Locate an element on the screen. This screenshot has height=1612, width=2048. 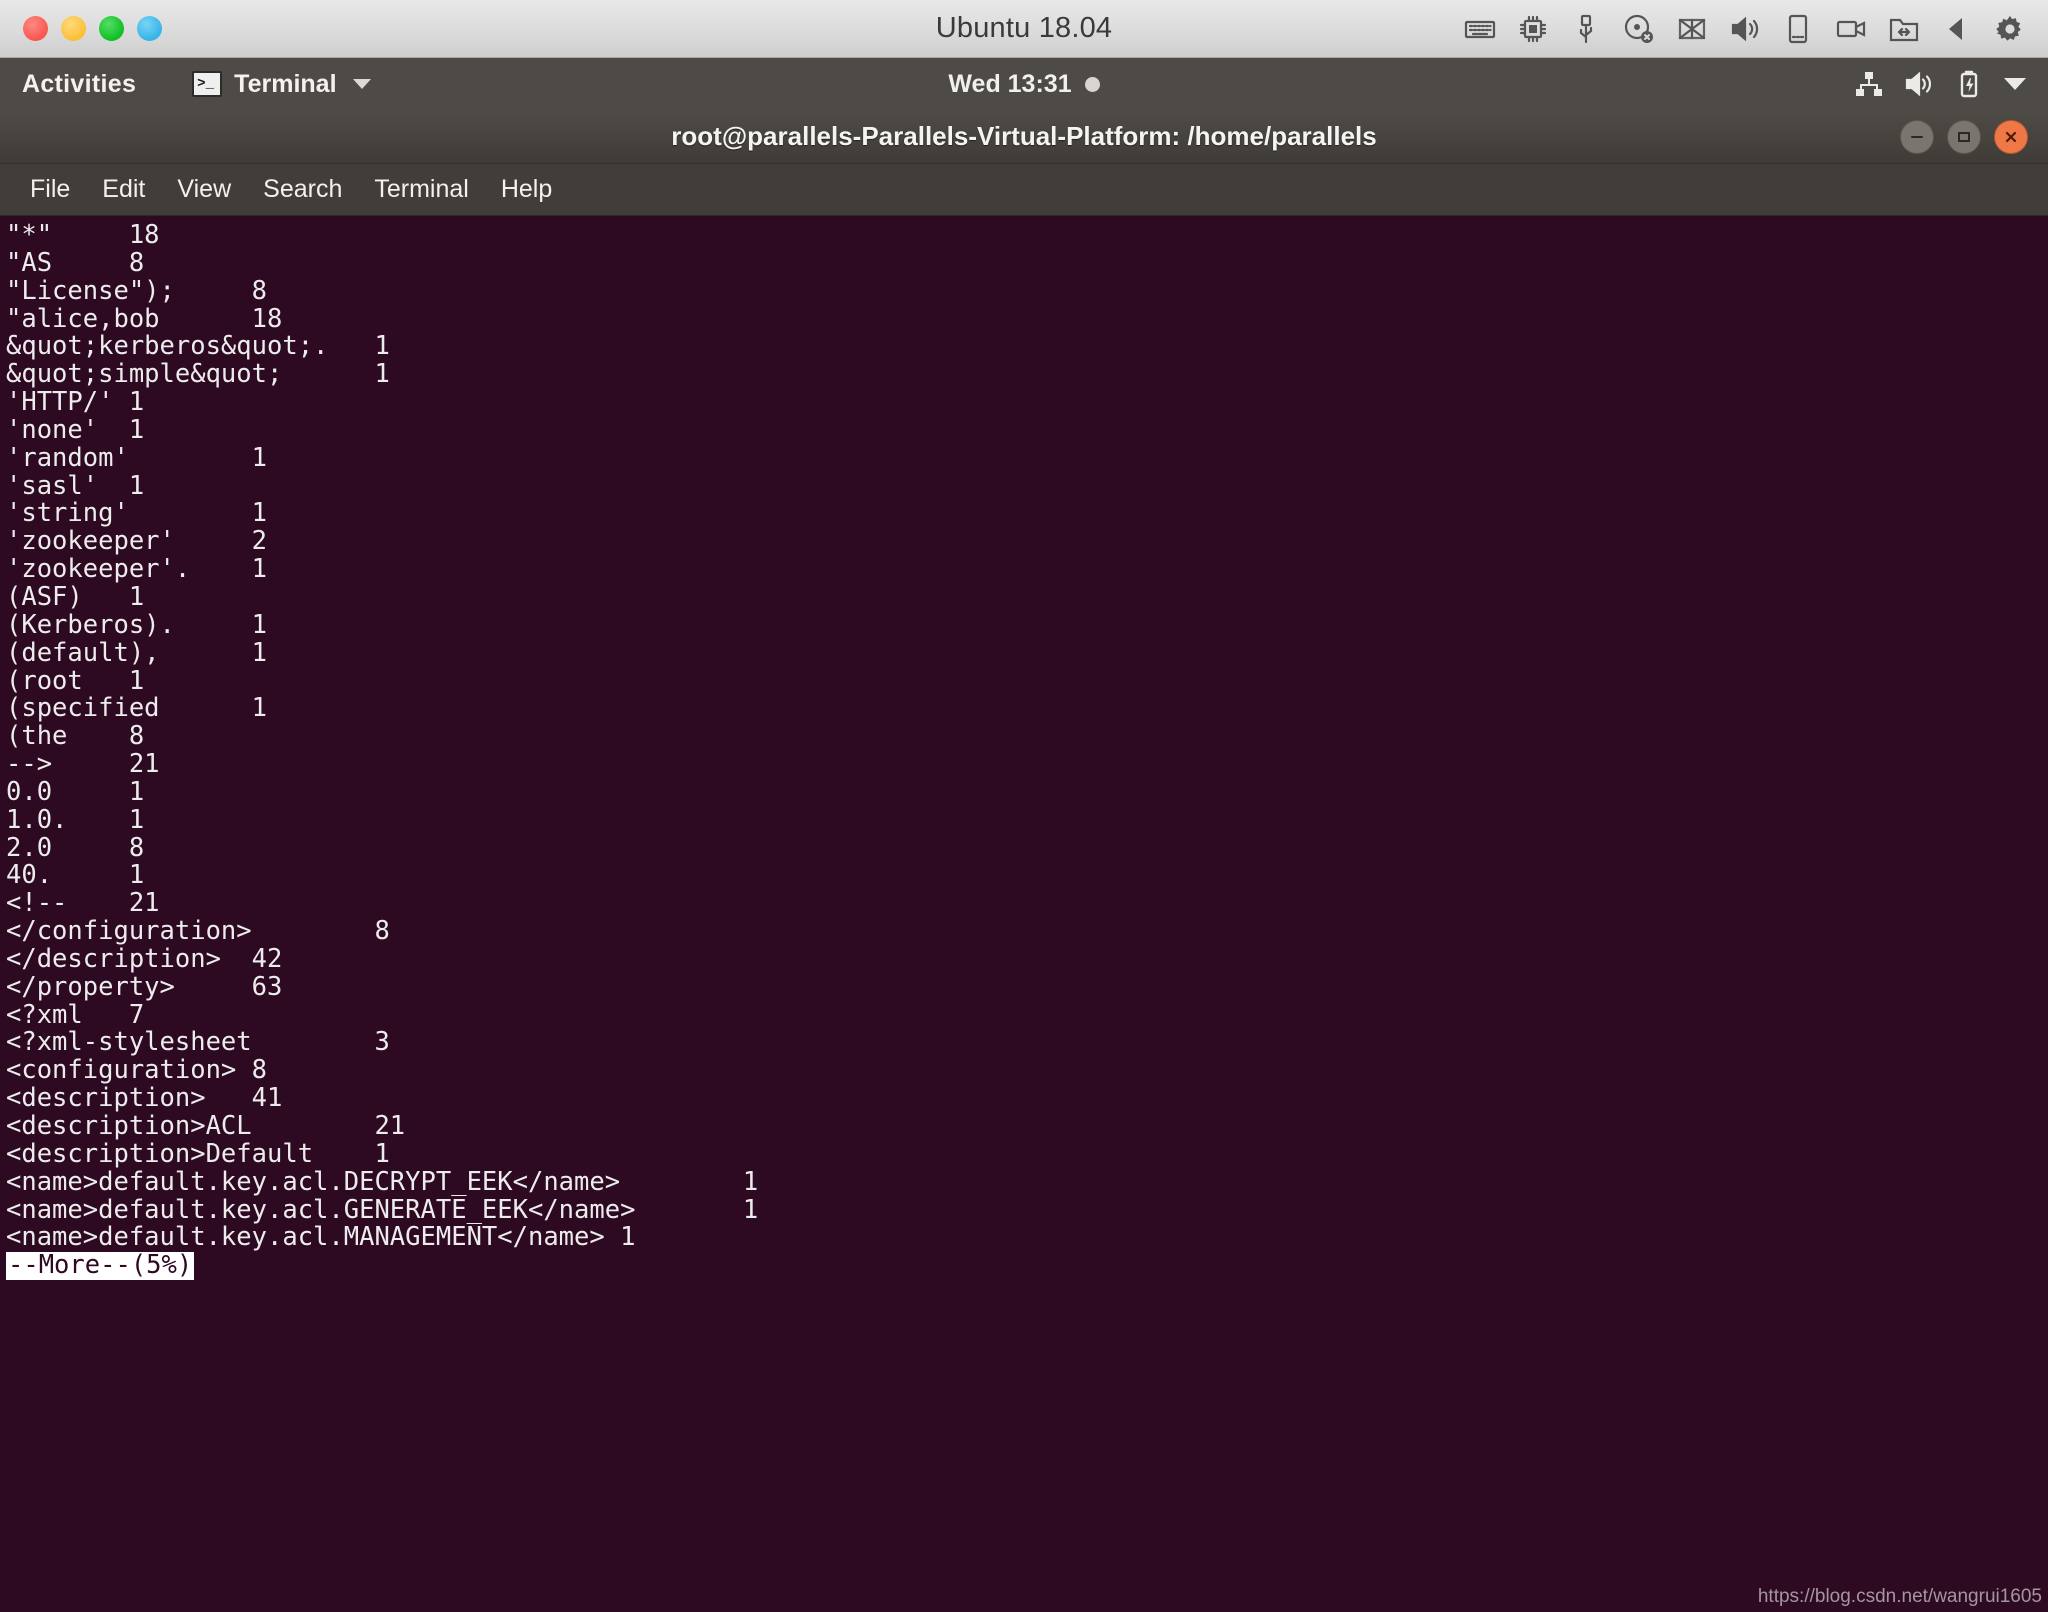
terminal-line: 2.0 8 is located at coordinates (75, 847).